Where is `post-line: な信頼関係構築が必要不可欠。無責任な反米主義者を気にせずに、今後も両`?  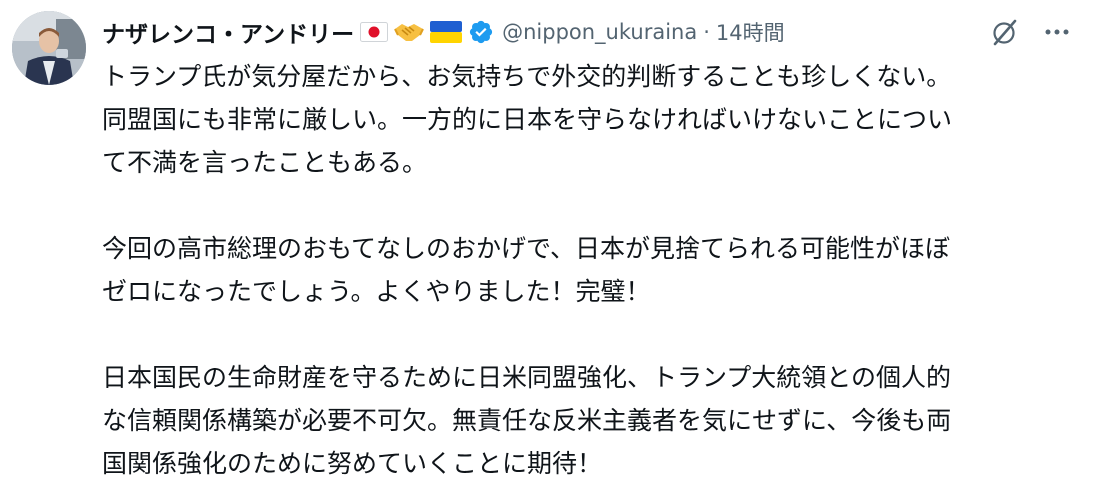 post-line: な信頼関係構築が必要不可欠。無責任な反米主義者を気にせずに、今後も両 is located at coordinates (527, 420).